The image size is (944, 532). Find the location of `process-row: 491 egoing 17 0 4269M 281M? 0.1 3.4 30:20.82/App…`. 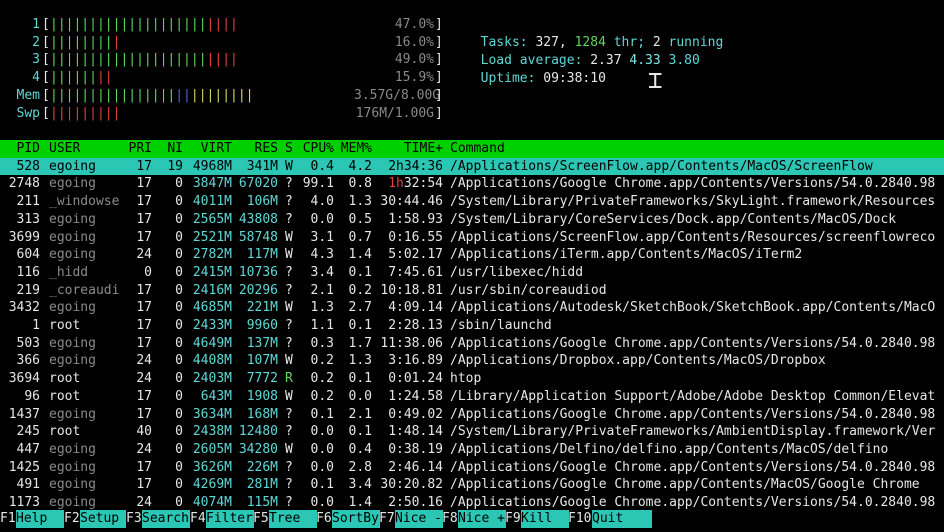

process-row: 491 egoing 17 0 4269M 281M? 0.1 3.4 30:20.82/App… is located at coordinates (472, 485).